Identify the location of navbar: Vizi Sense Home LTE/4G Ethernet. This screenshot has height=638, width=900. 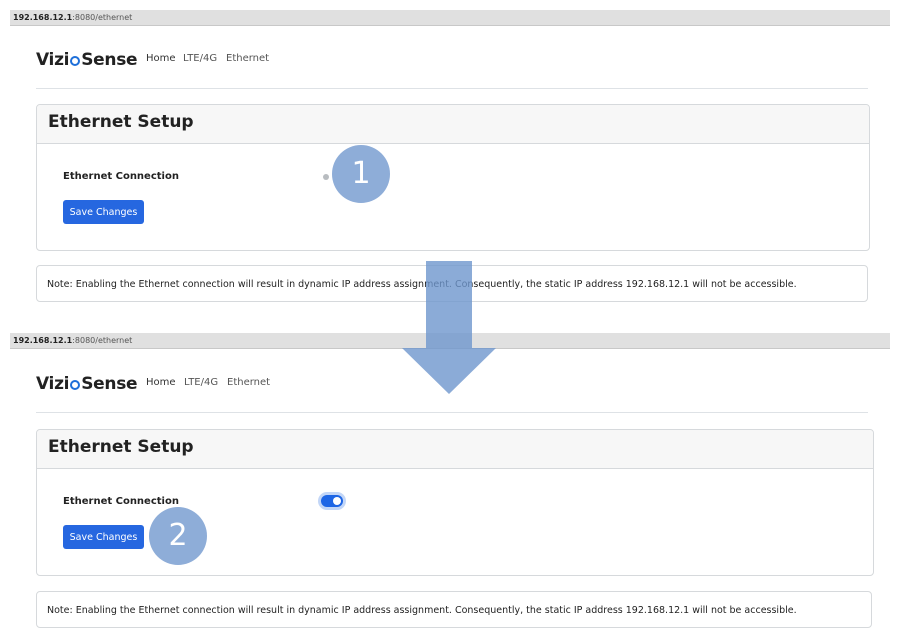
(452, 65).